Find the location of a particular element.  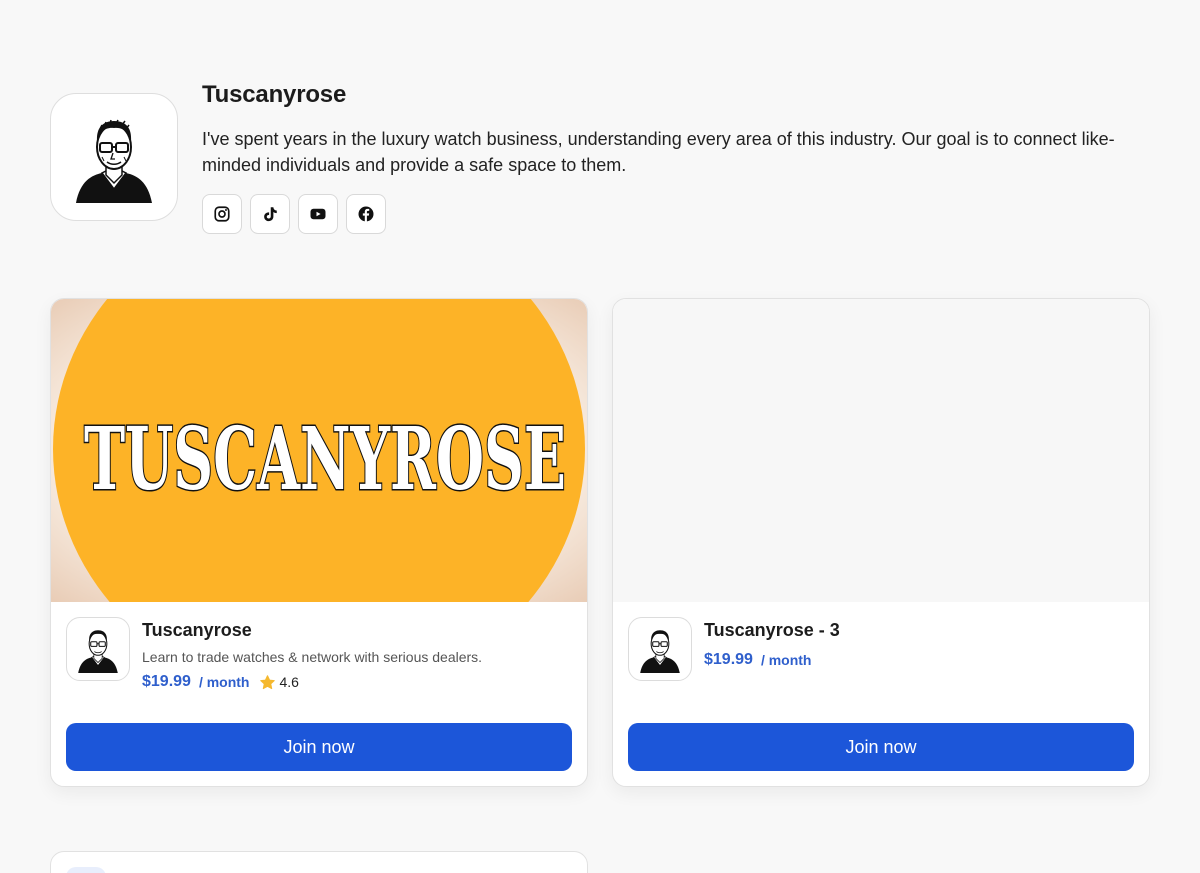

instagram-icon is located at coordinates (222, 214).